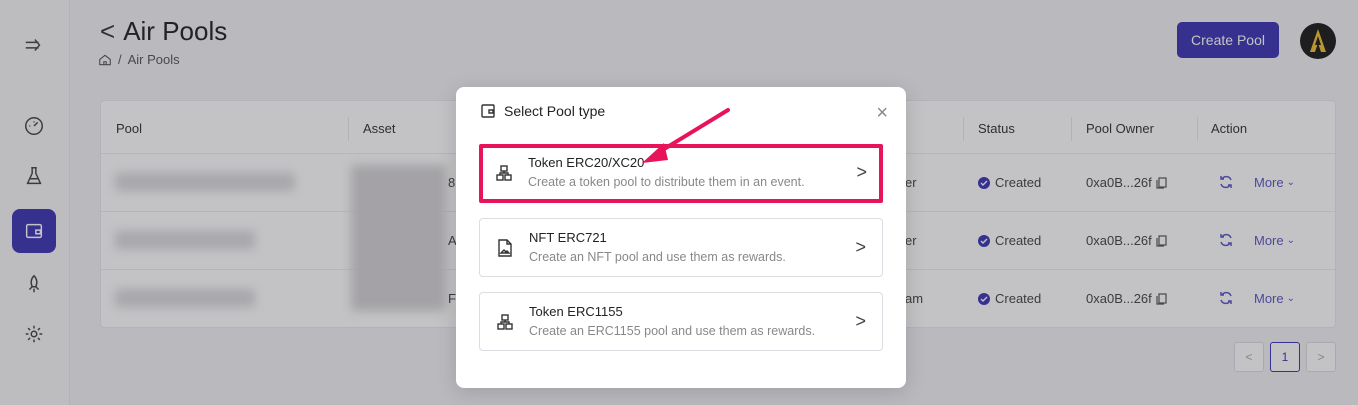 The image size is (1358, 405). I want to click on option-title: Token ERC1155, so click(576, 311).